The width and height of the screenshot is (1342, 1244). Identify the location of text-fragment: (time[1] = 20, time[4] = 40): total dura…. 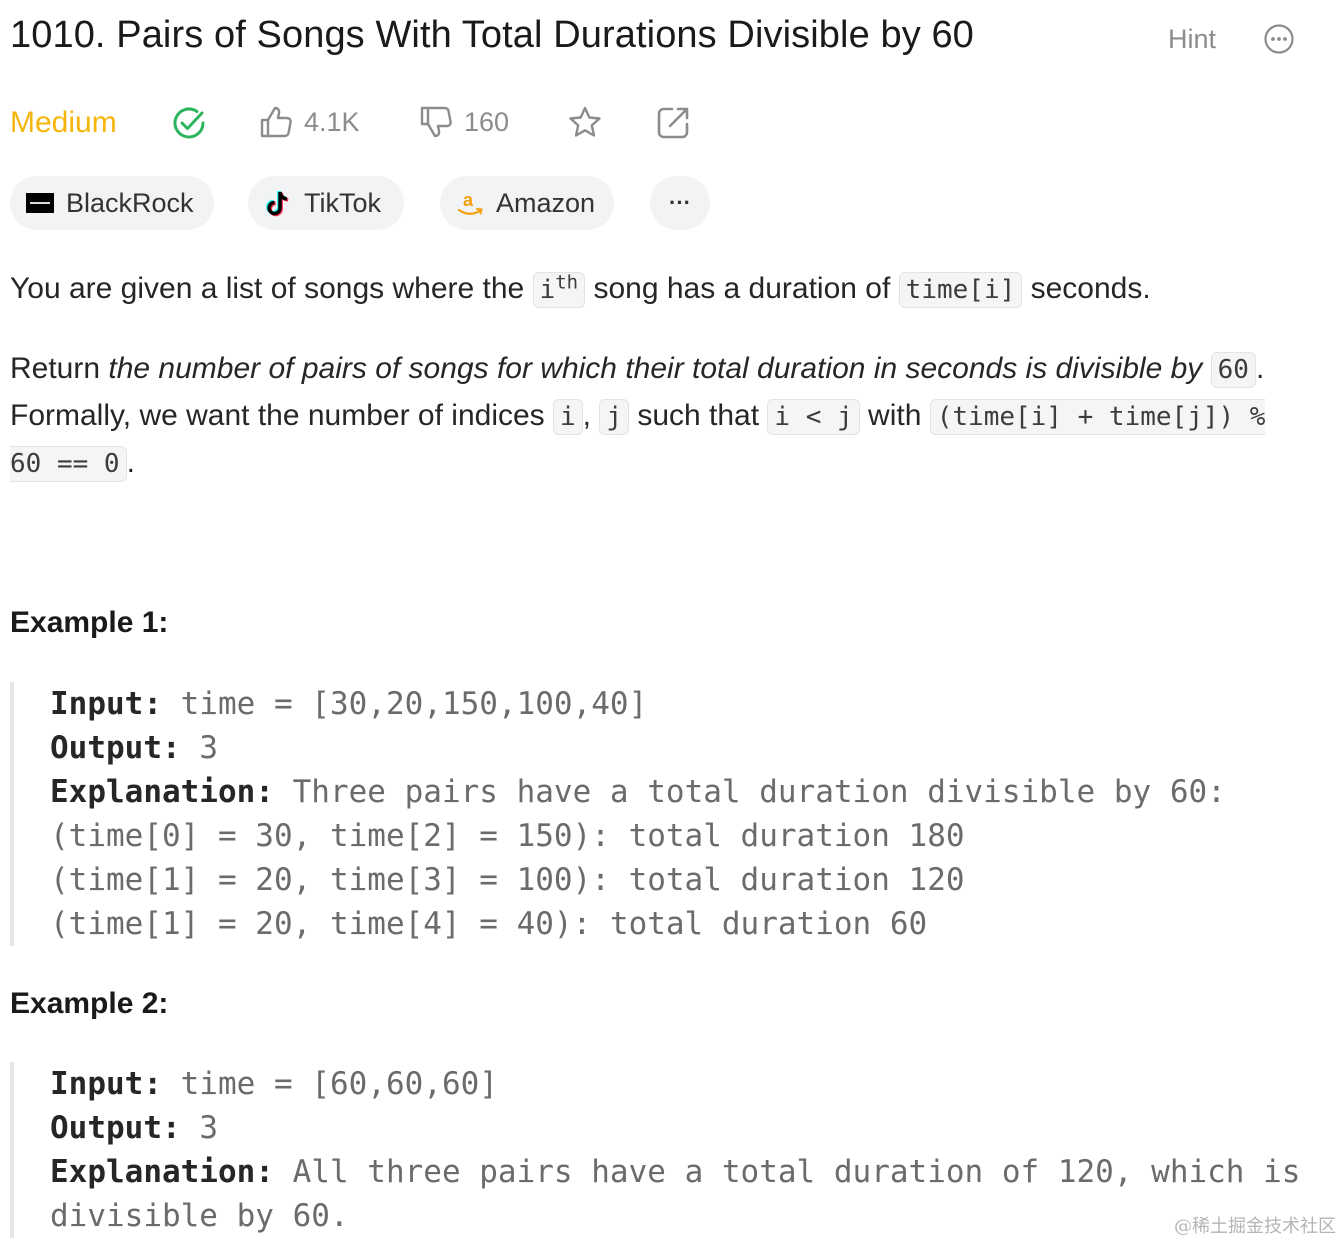
(489, 924).